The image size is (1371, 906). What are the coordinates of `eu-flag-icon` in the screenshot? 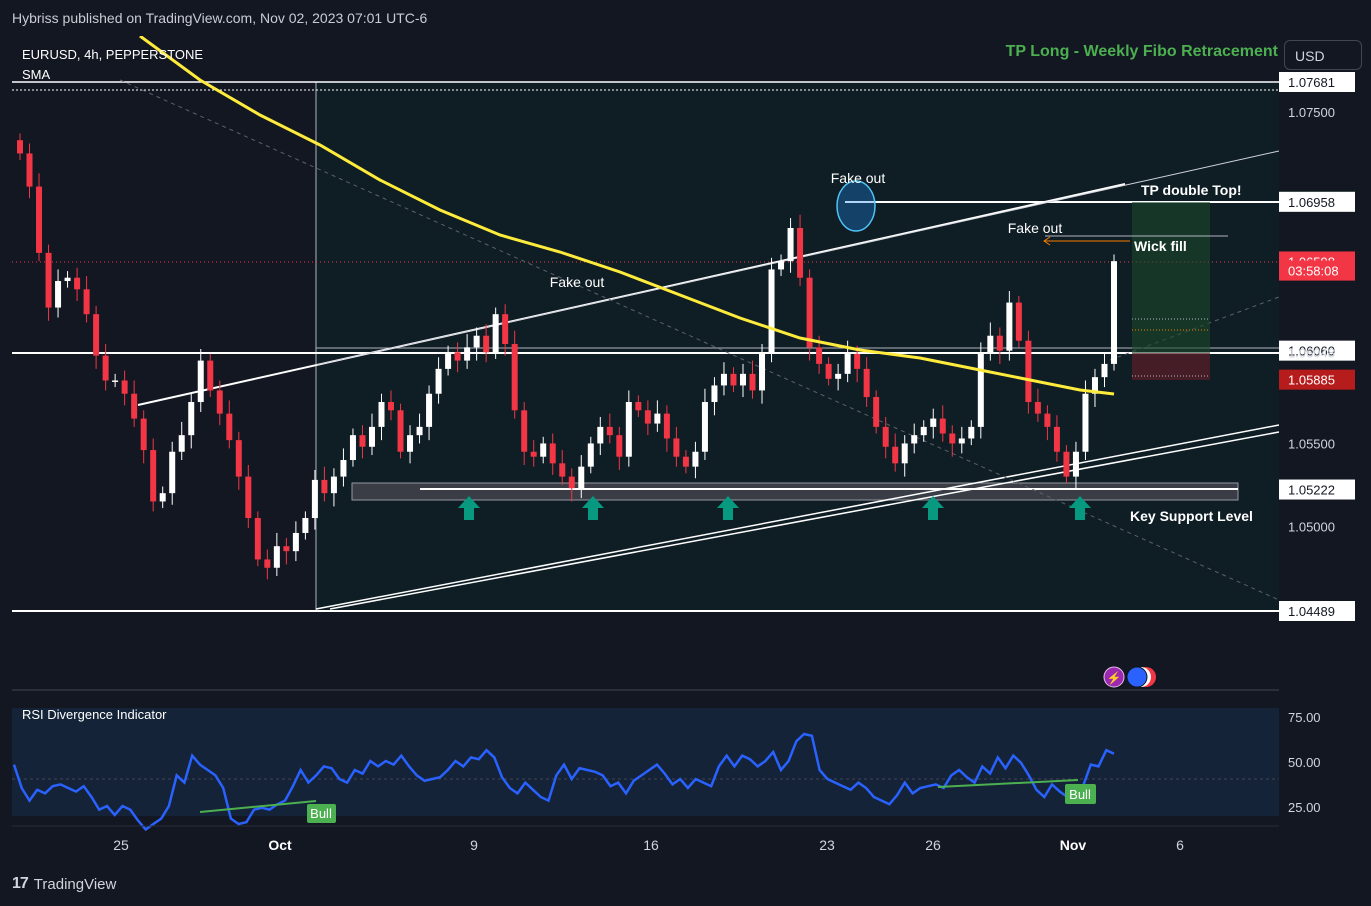 It's located at (1137, 677).